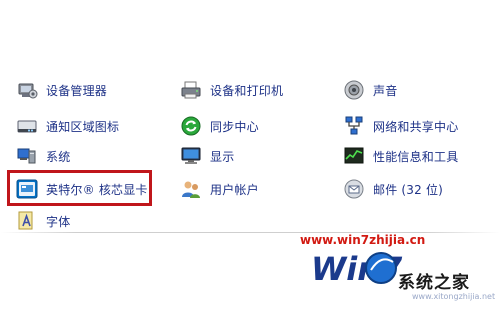  Describe the element at coordinates (27, 156) in the screenshot. I see `system-icon` at that location.